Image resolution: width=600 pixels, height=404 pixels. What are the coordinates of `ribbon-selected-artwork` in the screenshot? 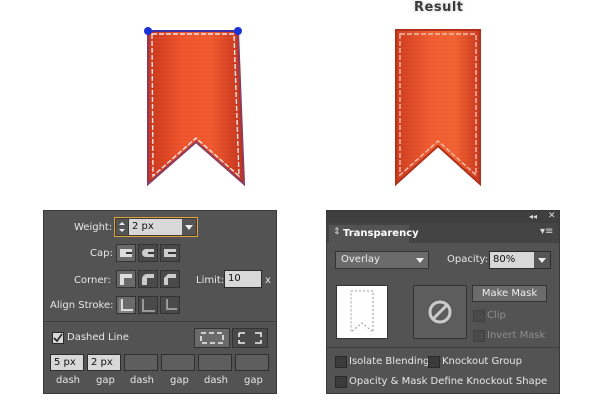 It's located at (195, 110).